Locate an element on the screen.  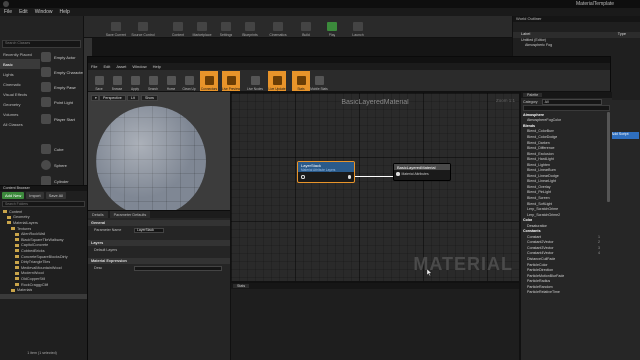
mat-toolbar-button-live-preview: Live Preview is located at coordinates (231, 81).